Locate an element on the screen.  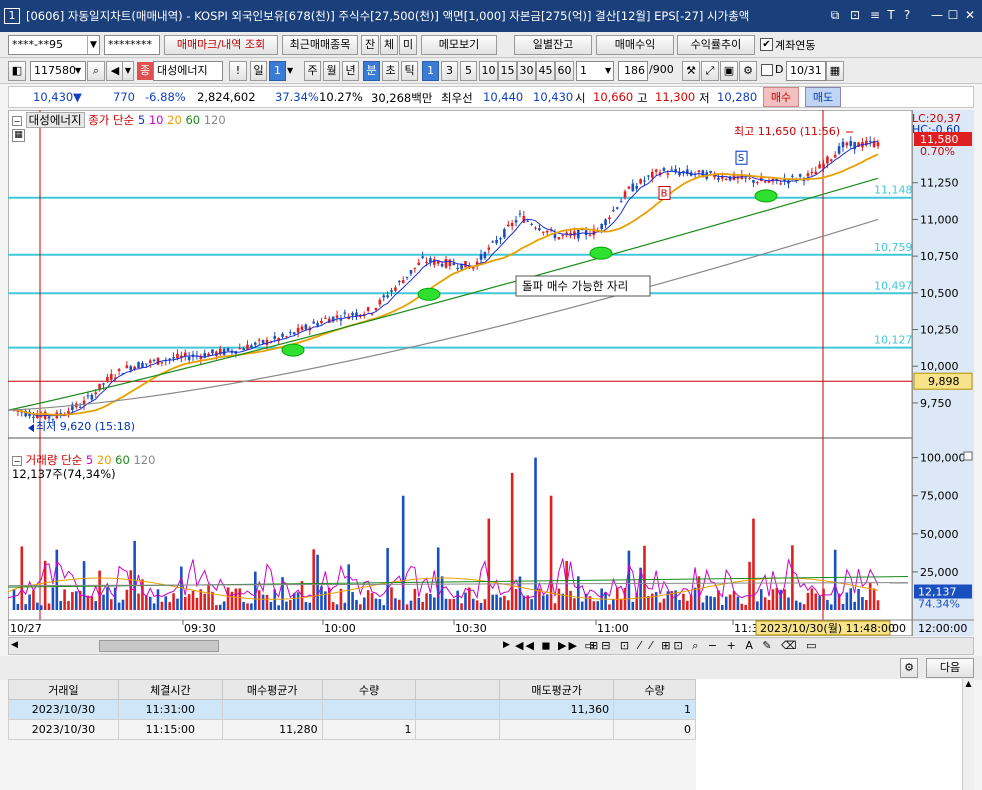
grid-toggle-icon: ▦ is located at coordinates (18, 135).